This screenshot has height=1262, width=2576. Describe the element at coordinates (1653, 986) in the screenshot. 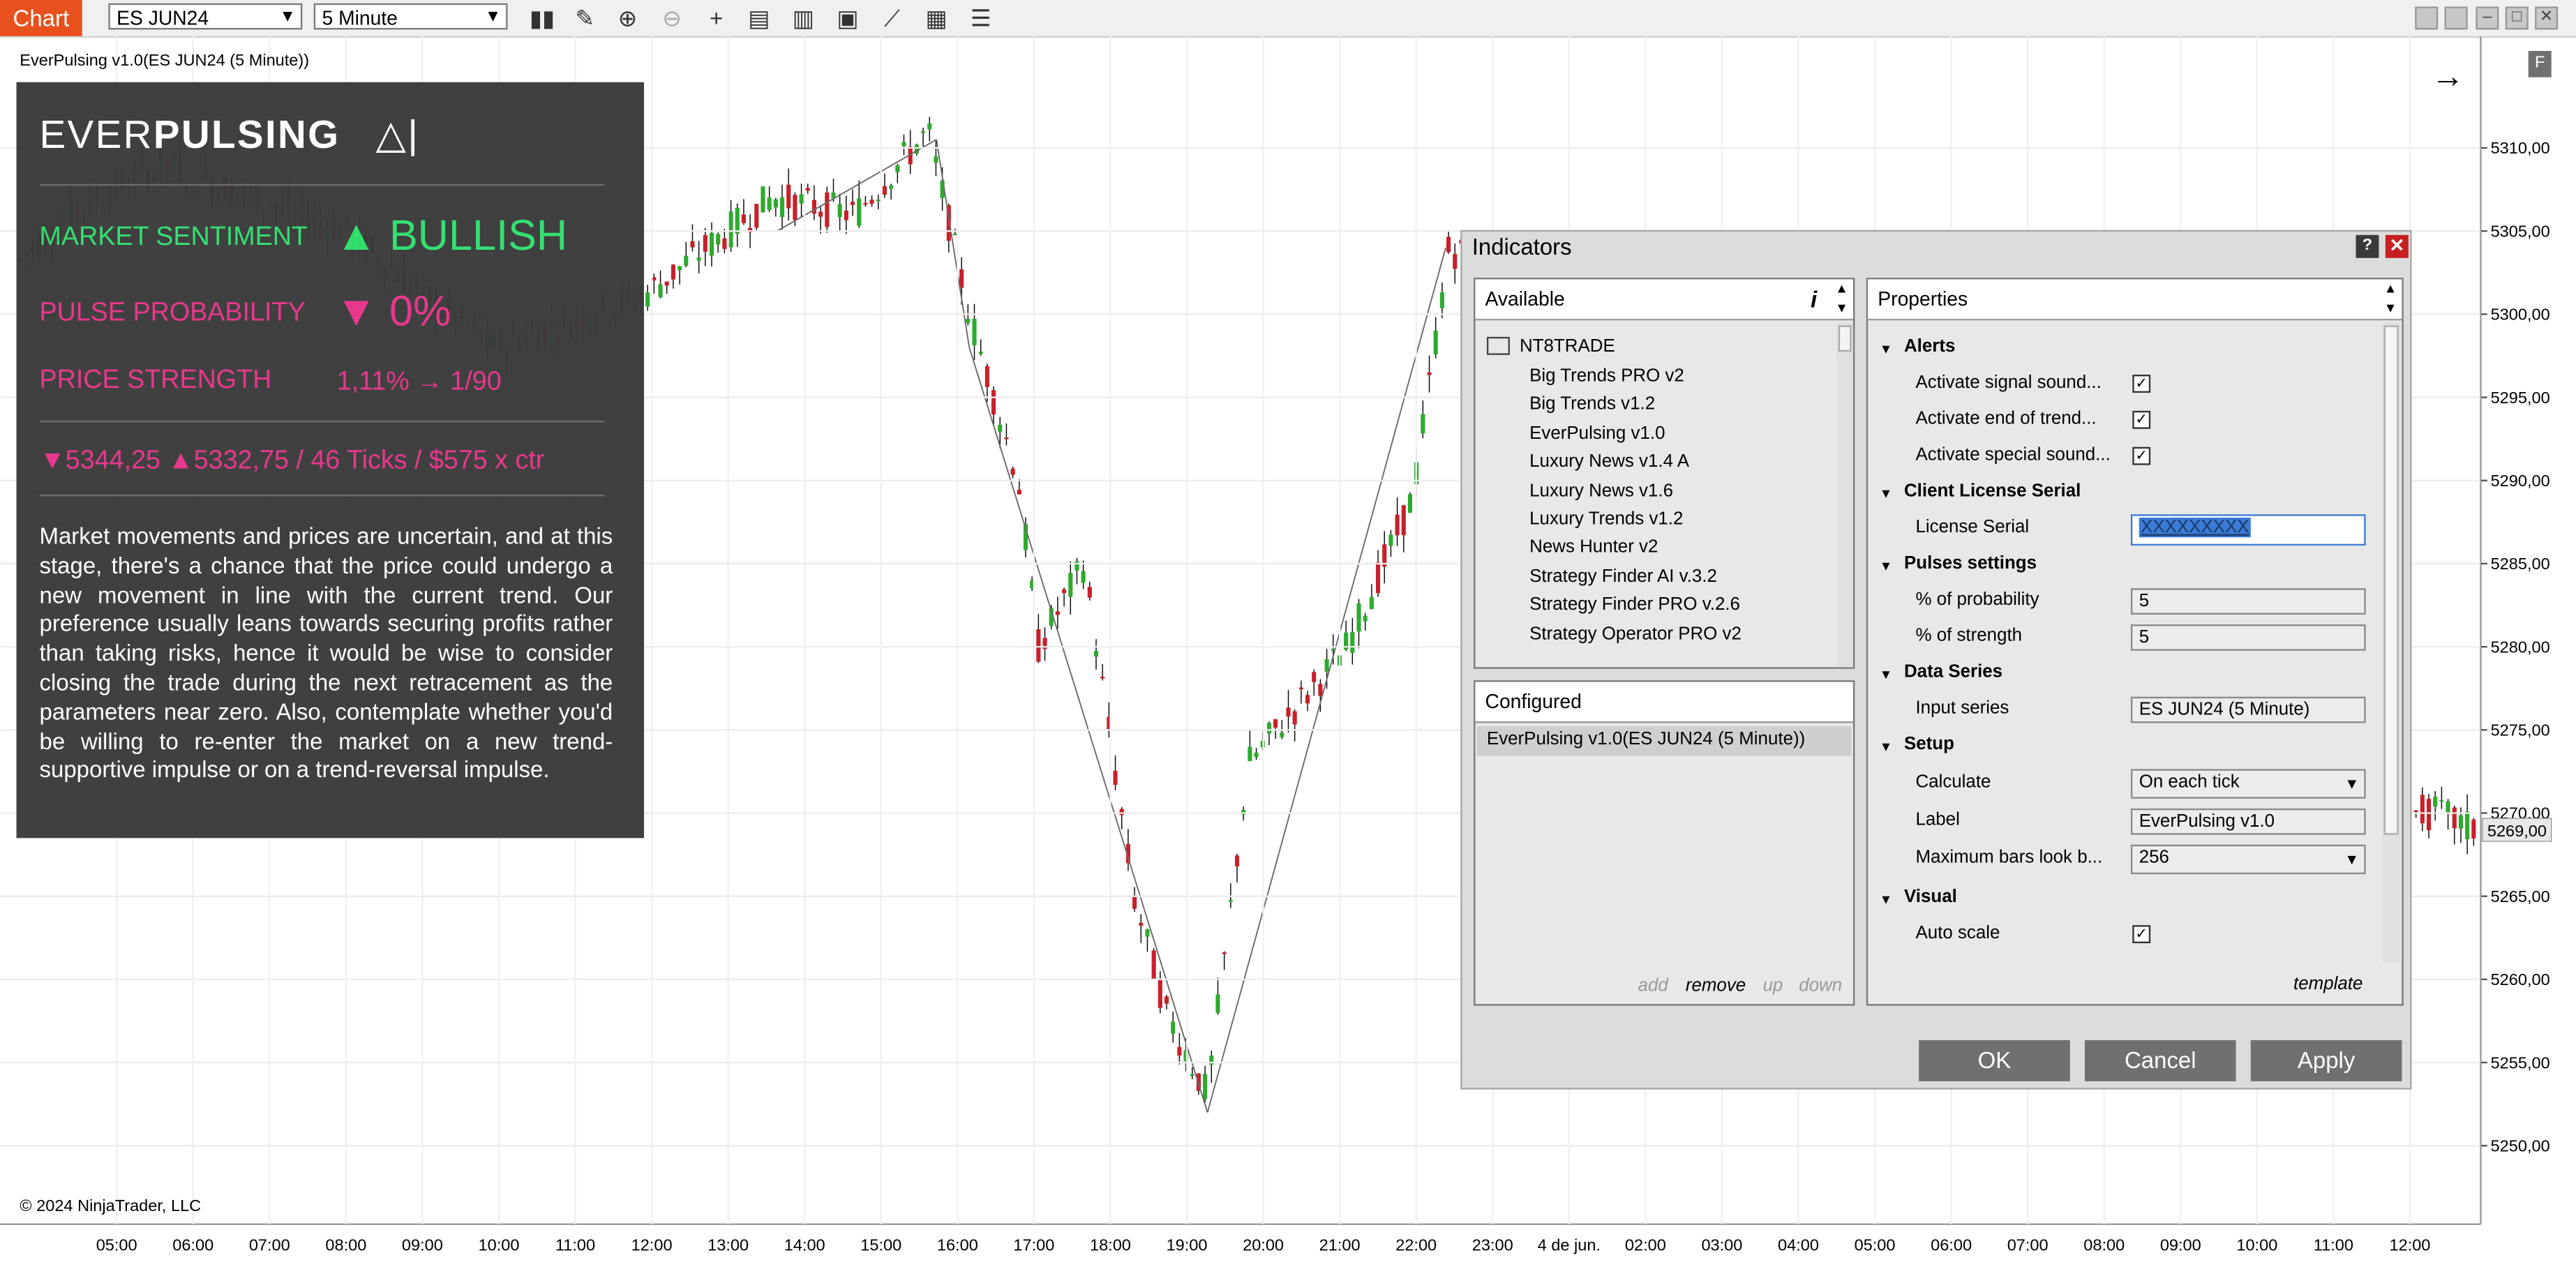

I see `add-link: add` at that location.